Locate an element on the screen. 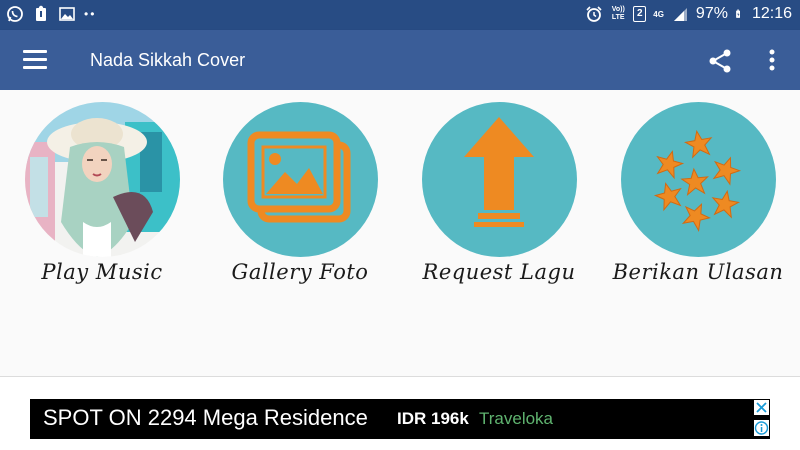 The width and height of the screenshot is (800, 450). notification-icon is located at coordinates (41, 13).